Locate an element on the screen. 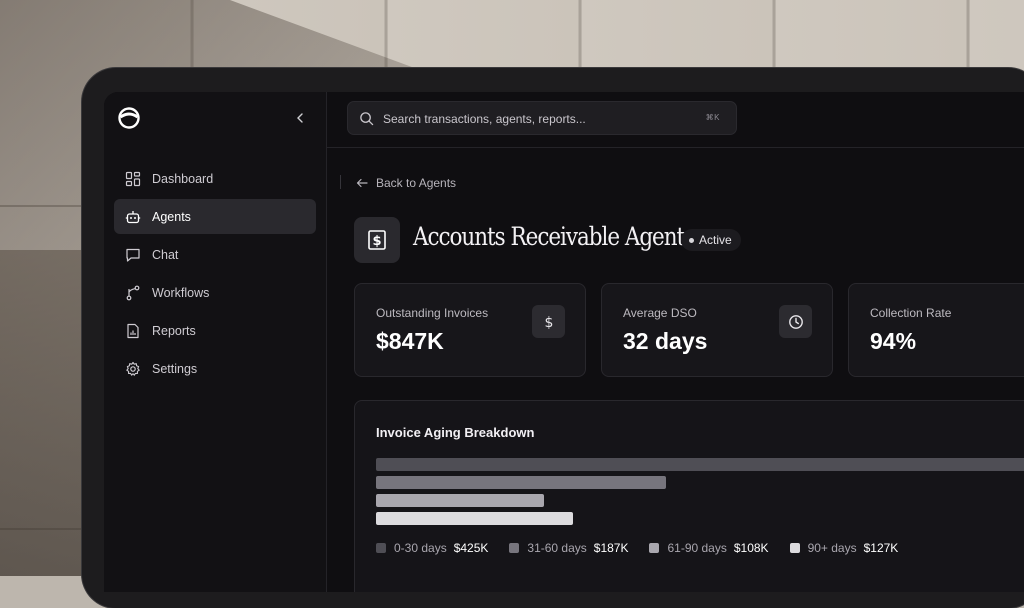 The height and width of the screenshot is (608, 1024). metric-label: Average DSO is located at coordinates (660, 313).